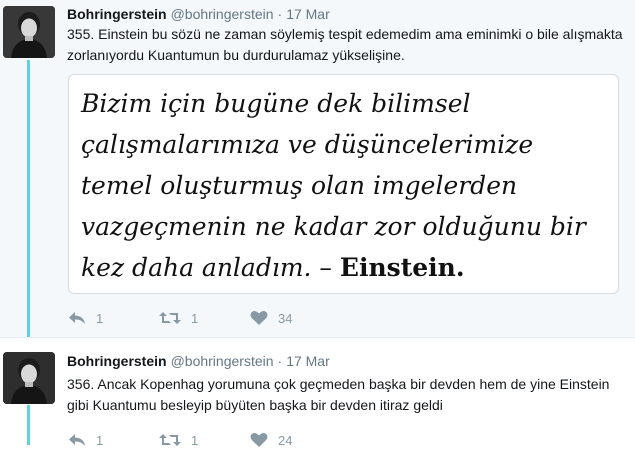 Image resolution: width=635 pixels, height=451 pixels. What do you see at coordinates (285, 318) in the screenshot?
I see `like-count: 34` at bounding box center [285, 318].